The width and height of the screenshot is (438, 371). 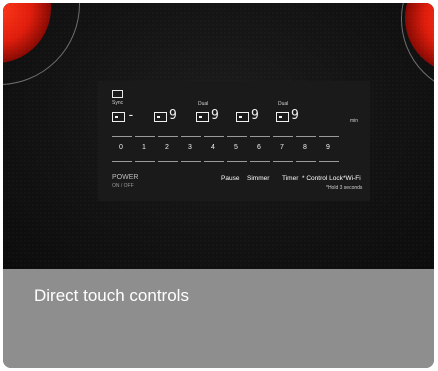 I want to click on wifi-button: *Wi-Fi, so click(x=352, y=178).